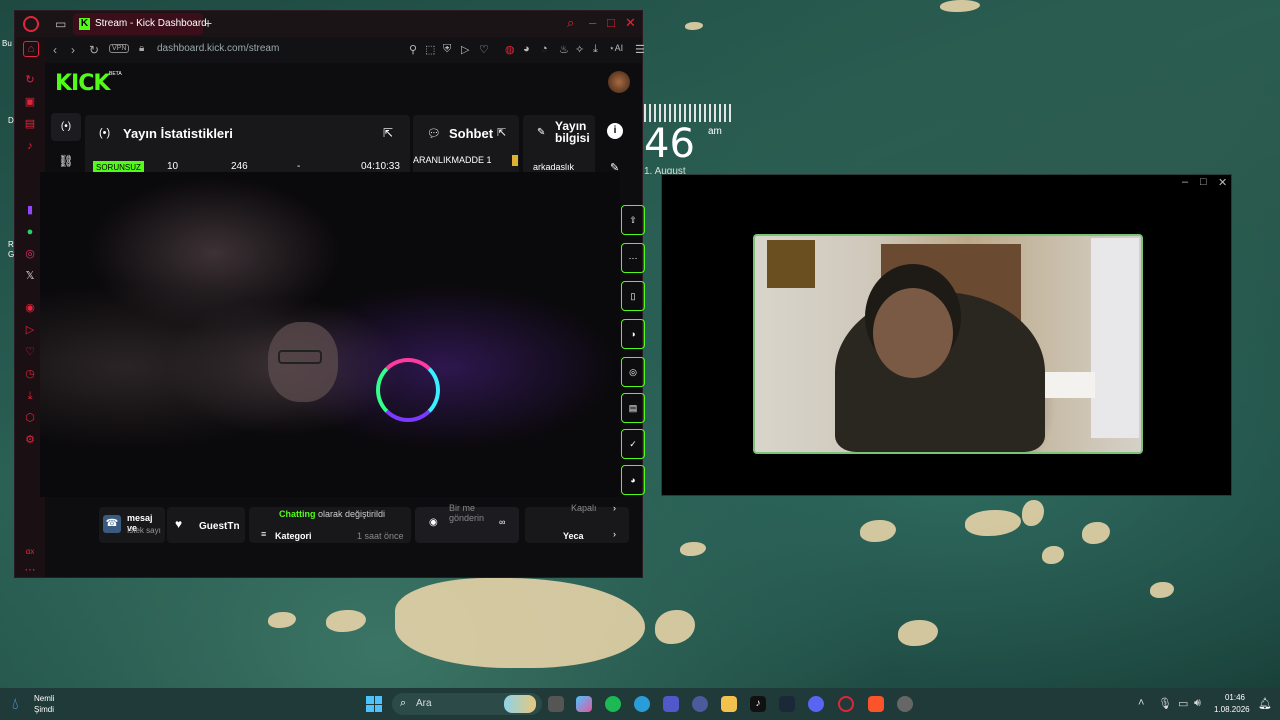 Image resolution: width=1280 pixels, height=720 pixels. I want to click on action-button: ▤, so click(633, 408).